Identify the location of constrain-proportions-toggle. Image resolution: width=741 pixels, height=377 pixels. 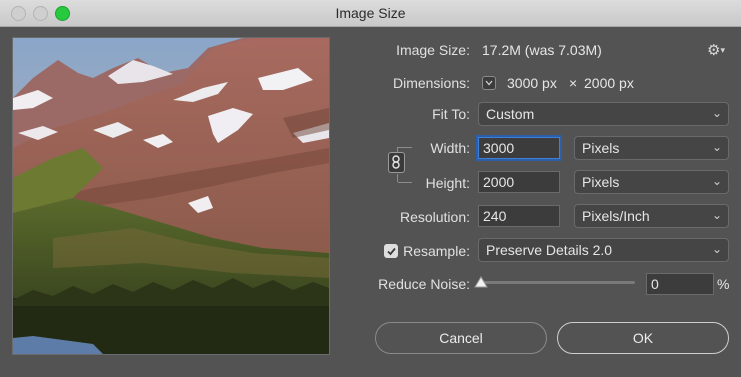
(396, 162).